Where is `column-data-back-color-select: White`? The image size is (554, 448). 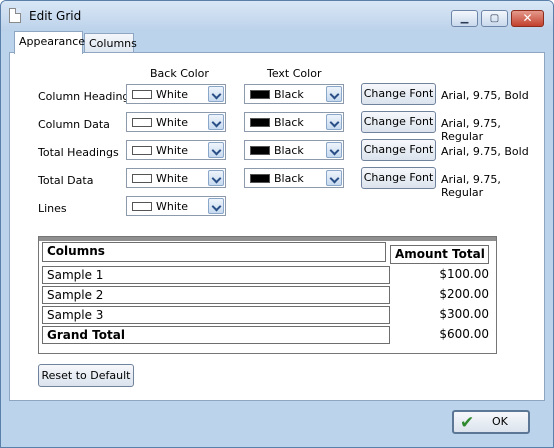
column-data-back-color-select: White is located at coordinates (176, 122).